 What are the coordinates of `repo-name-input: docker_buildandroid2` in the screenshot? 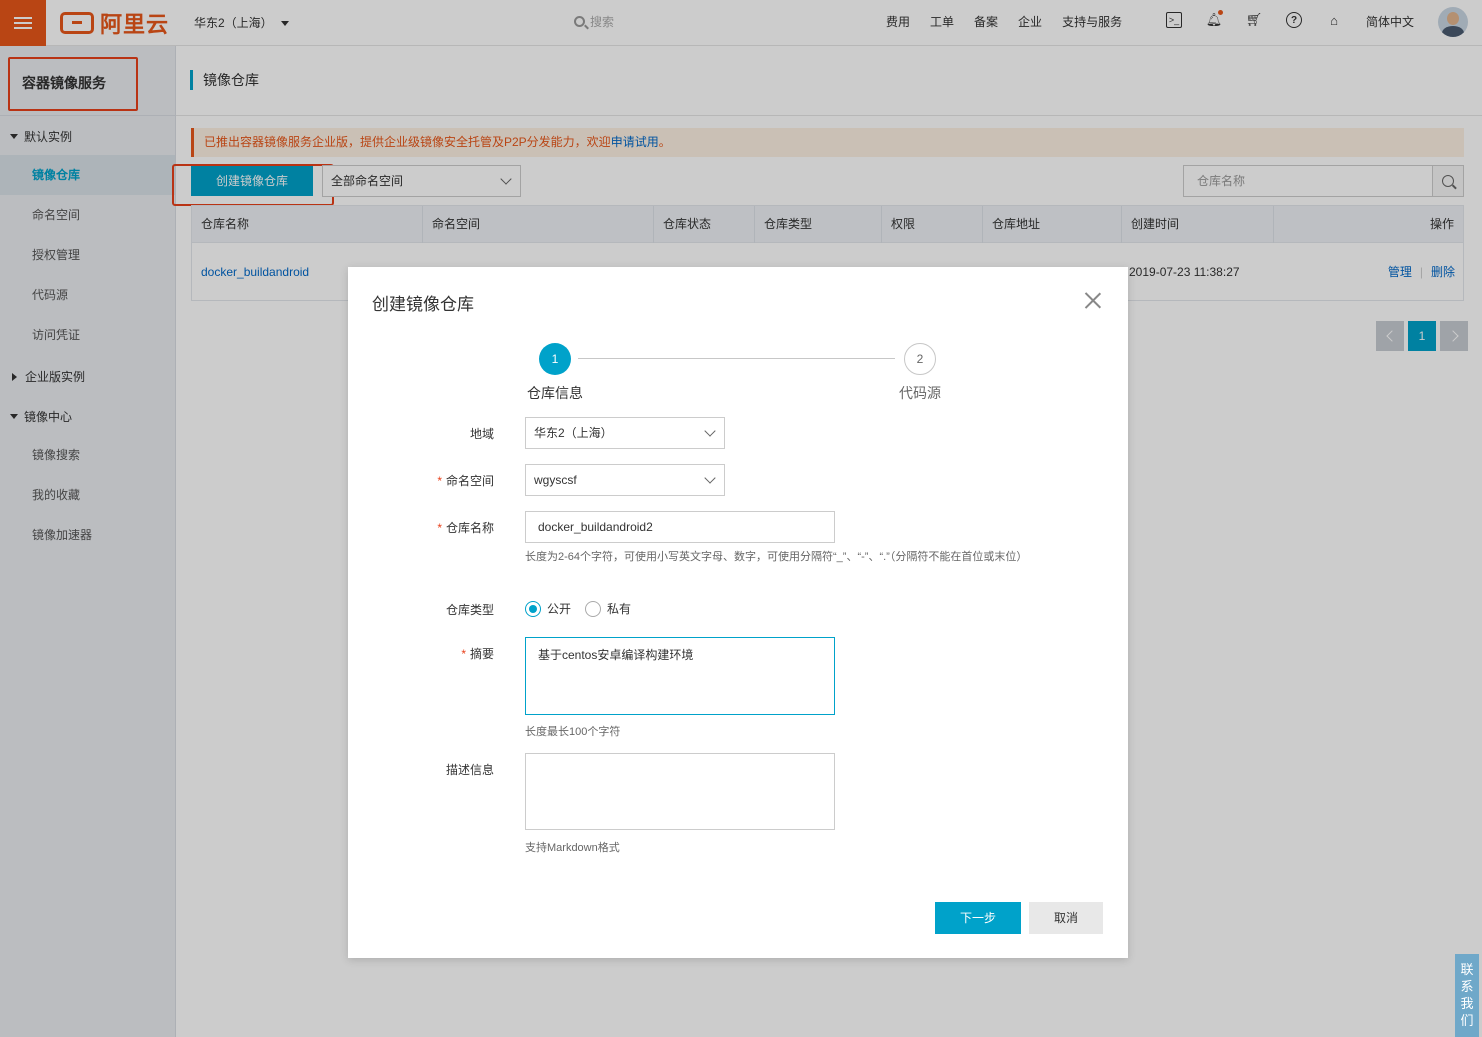 It's located at (680, 527).